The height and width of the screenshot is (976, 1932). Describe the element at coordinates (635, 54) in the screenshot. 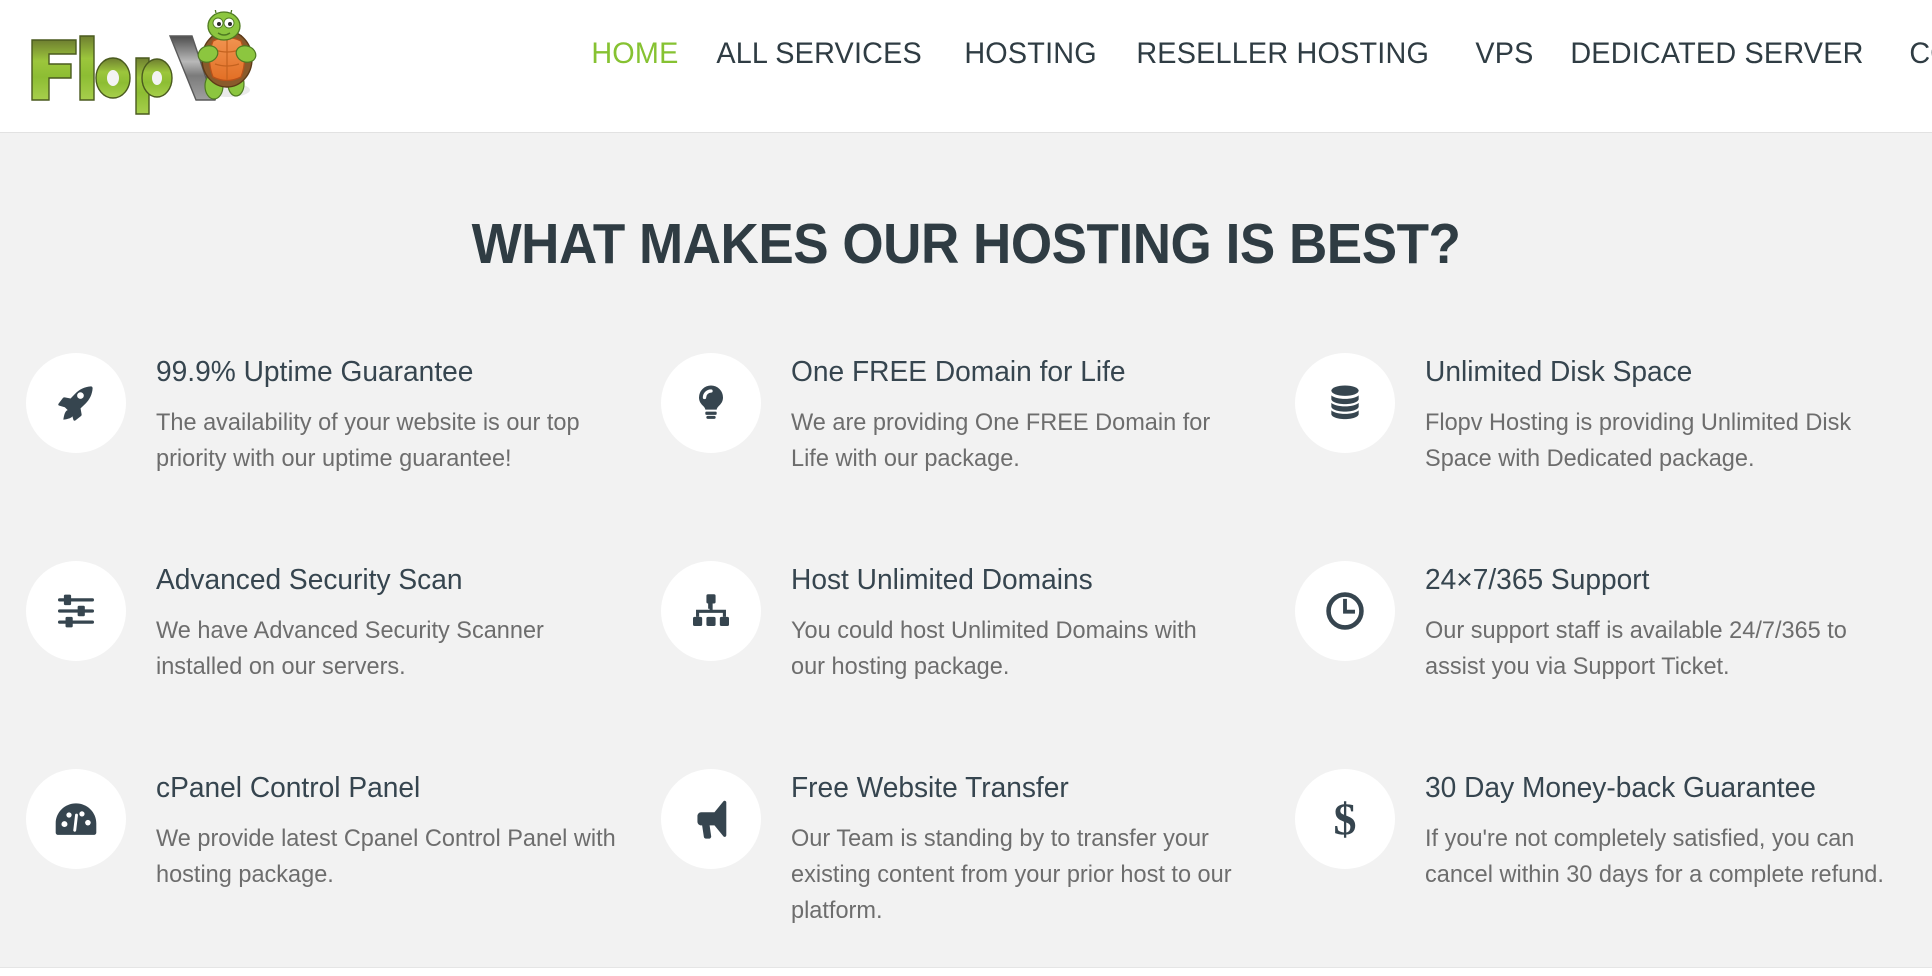

I see `nav-item-home: HOME` at that location.